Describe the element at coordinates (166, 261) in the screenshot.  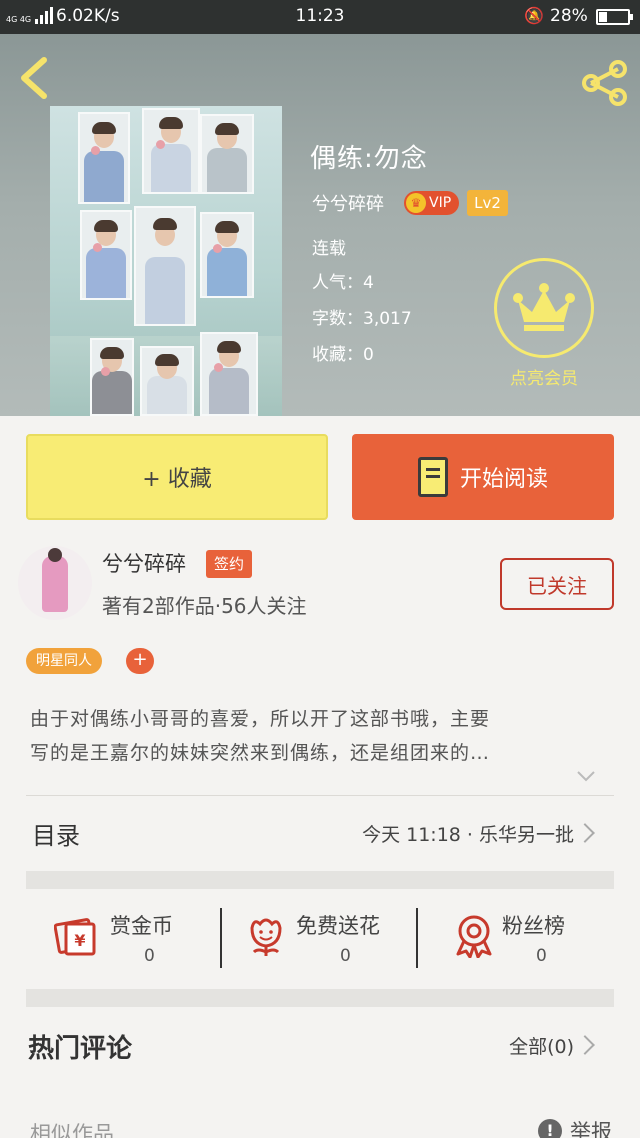
I see `book-cover-image` at that location.